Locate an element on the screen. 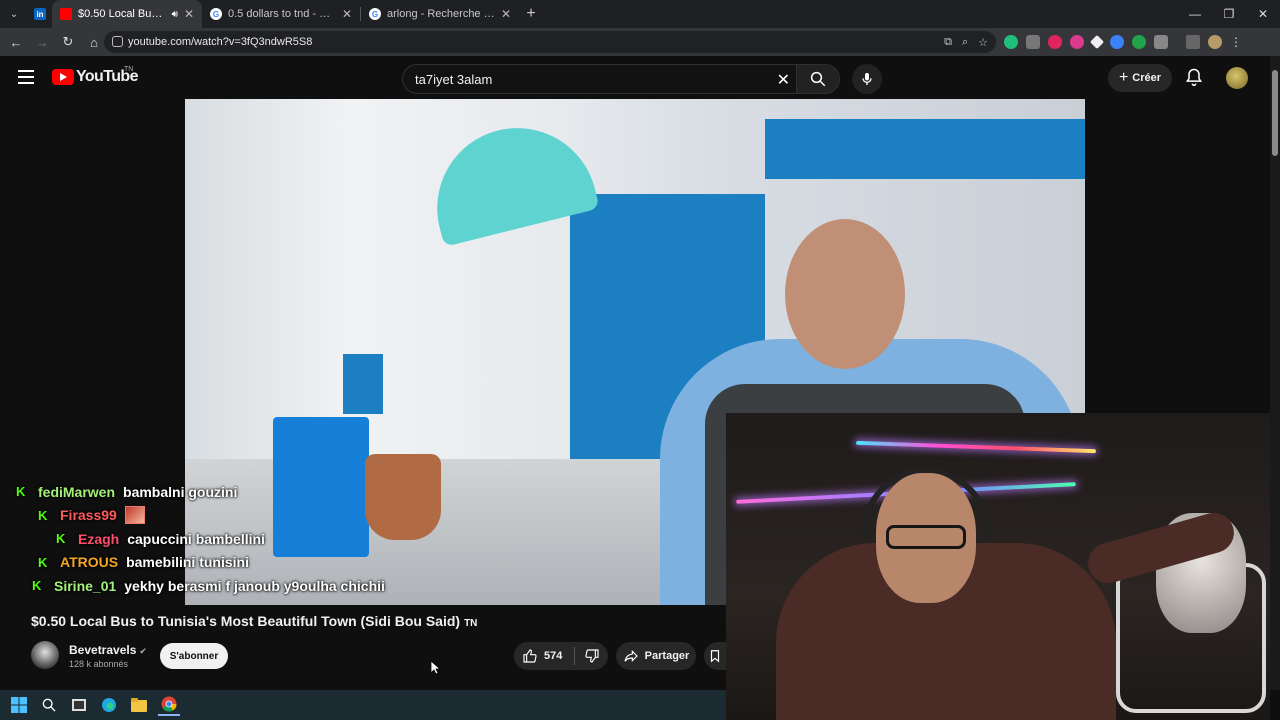 The image size is (1280, 720). minimize-icon: — is located at coordinates (1195, 14).